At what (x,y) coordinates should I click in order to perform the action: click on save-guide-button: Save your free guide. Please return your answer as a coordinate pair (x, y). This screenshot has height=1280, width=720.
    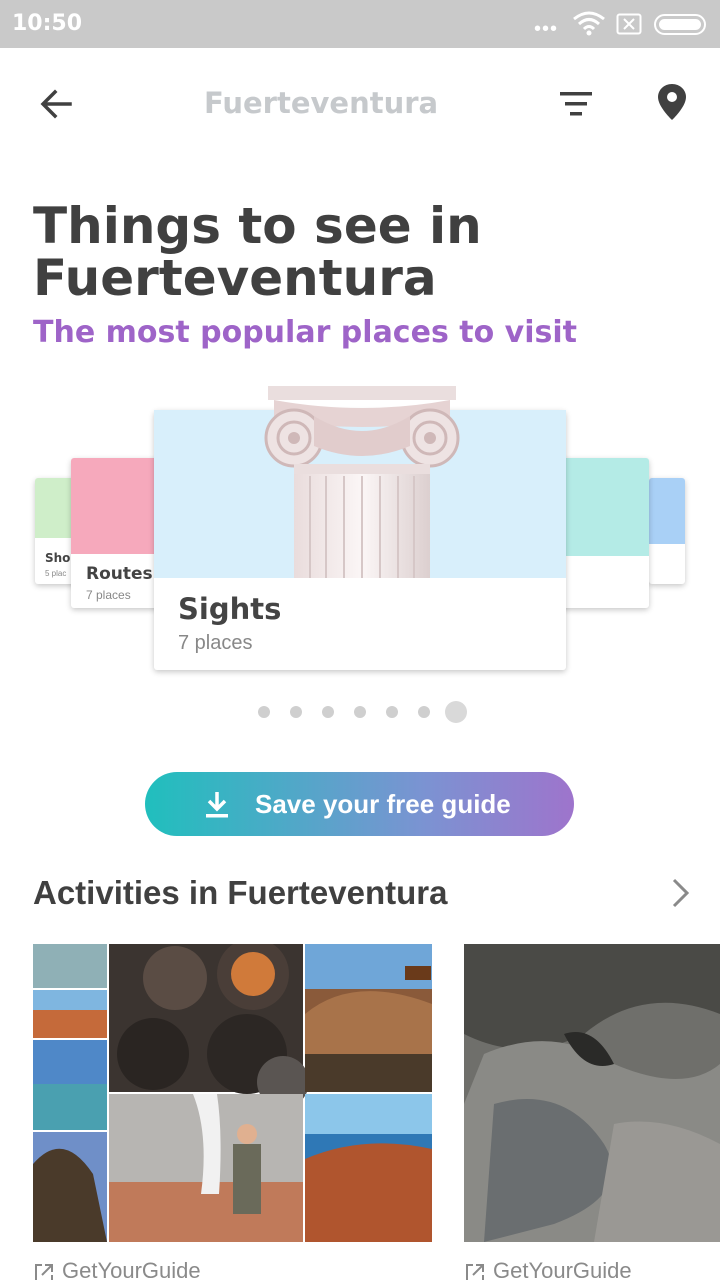
    Looking at the image, I should click on (359, 804).